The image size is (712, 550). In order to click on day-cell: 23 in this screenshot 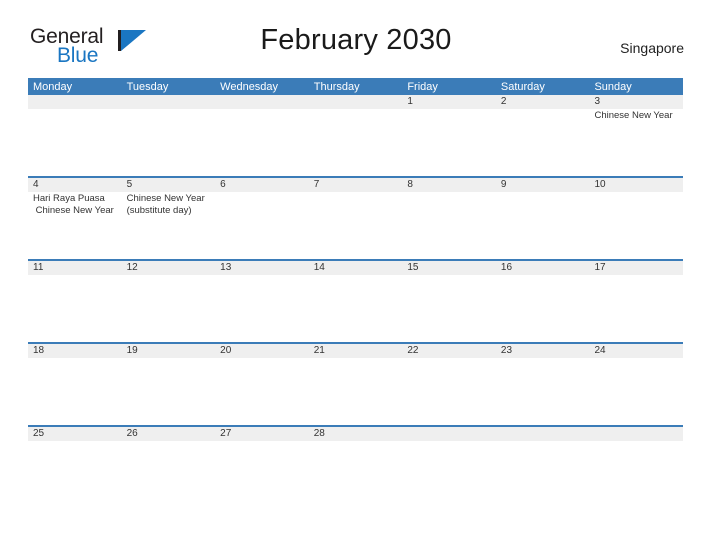, I will do `click(543, 384)`.